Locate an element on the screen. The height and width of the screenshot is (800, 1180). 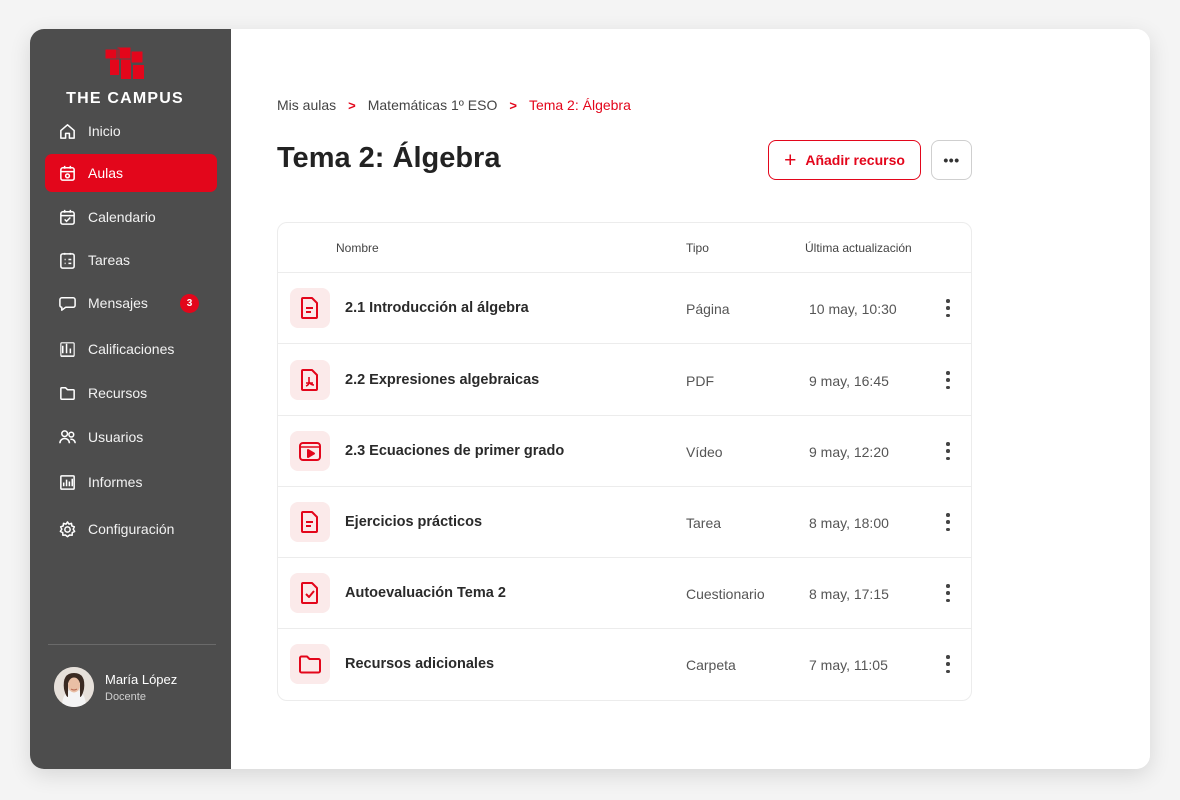
users-icon is located at coordinates (67, 437).